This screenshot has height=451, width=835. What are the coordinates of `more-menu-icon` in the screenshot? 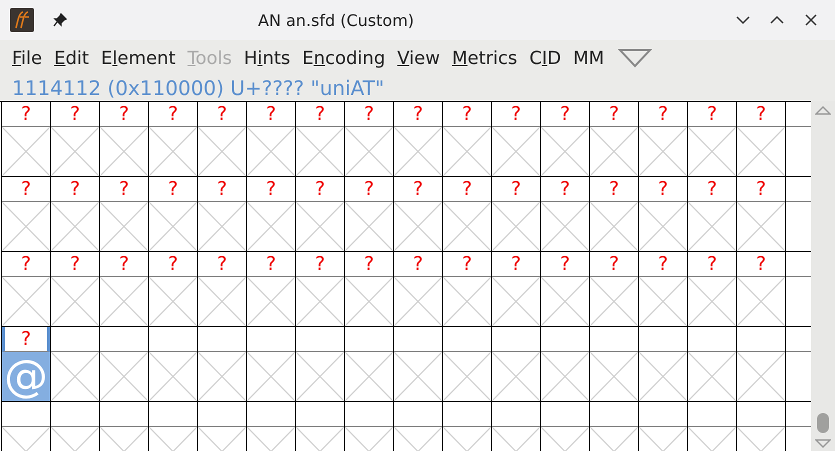 It's located at (635, 58).